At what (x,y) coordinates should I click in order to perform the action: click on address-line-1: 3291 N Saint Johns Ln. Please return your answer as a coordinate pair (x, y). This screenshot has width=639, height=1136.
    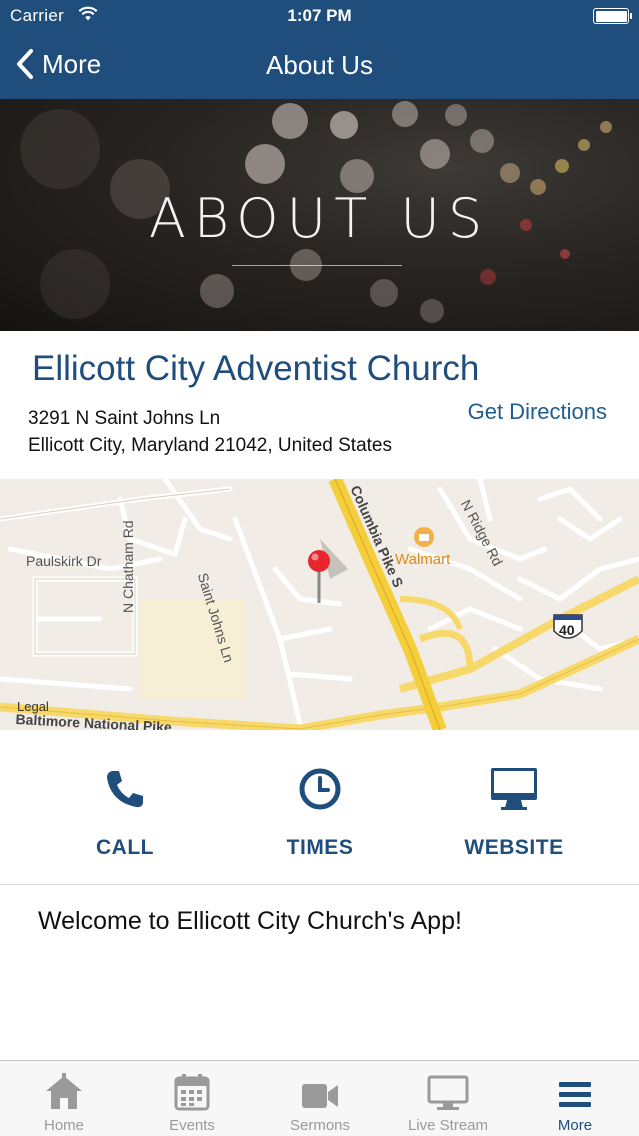
    Looking at the image, I should click on (124, 418).